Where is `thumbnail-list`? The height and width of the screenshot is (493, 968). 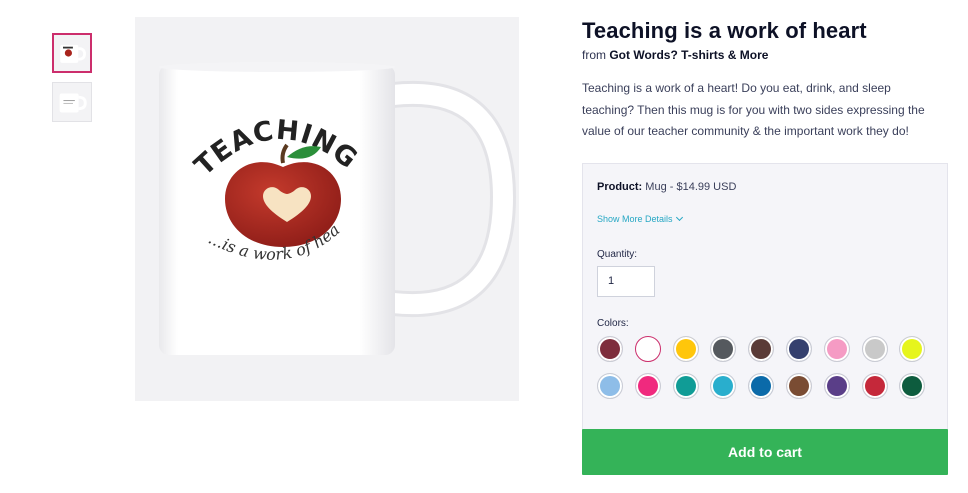 thumbnail-list is located at coordinates (72, 82).